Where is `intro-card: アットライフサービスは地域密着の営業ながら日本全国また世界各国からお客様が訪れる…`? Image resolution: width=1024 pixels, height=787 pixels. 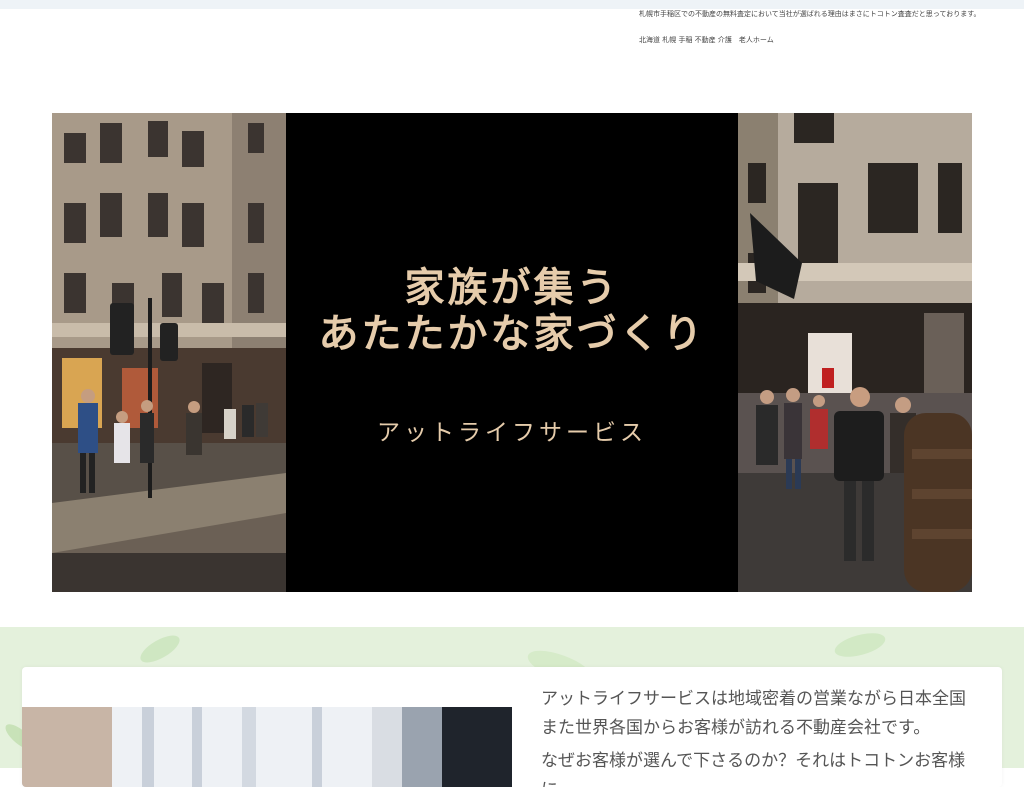 intro-card: アットライフサービスは地域密着の営業ながら日本全国また世界各国からお客様が訪れる… is located at coordinates (512, 727).